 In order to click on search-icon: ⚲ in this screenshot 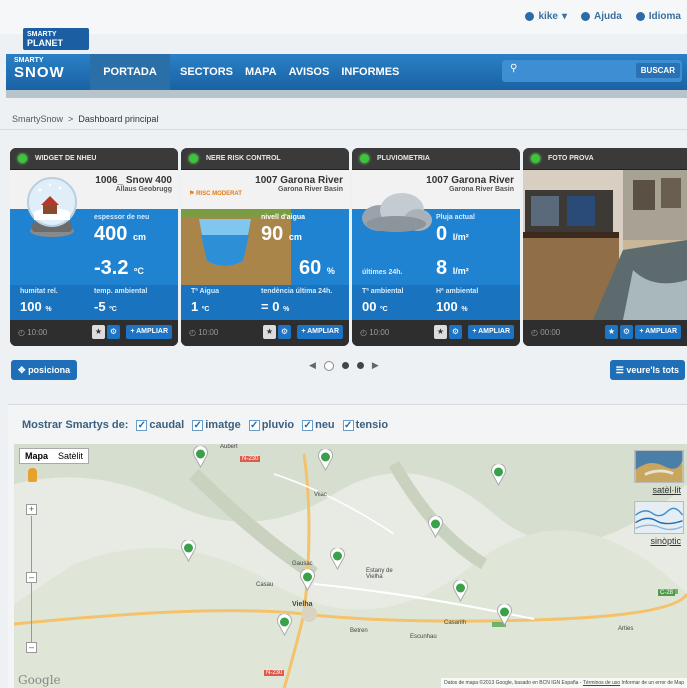, I will do `click(514, 68)`.